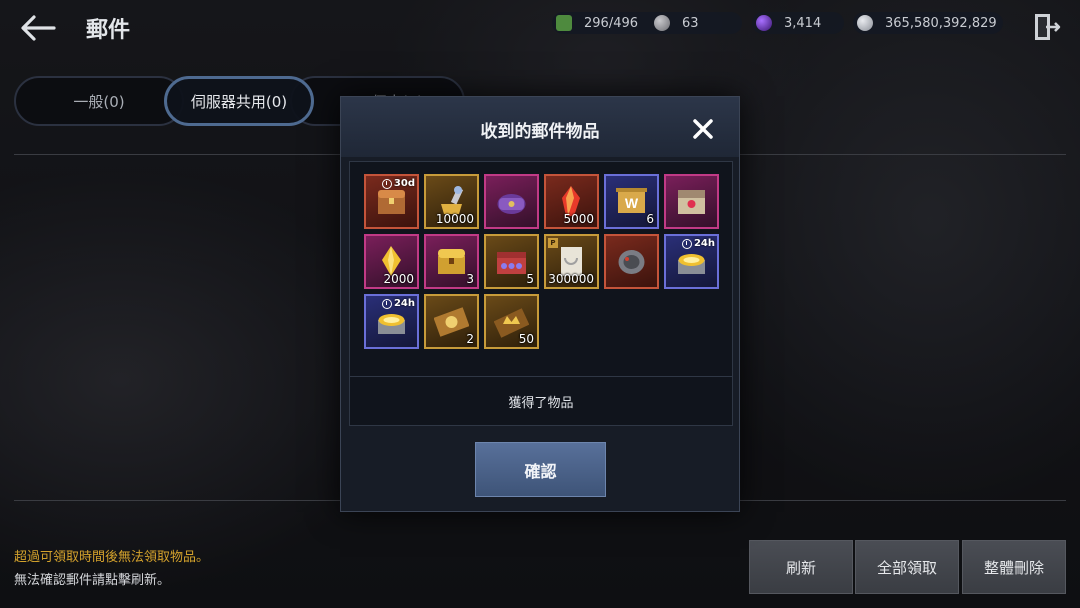 Image resolution: width=1080 pixels, height=608 pixels. What do you see at coordinates (92, 580) in the screenshot?
I see `refresh-notice: 無法確認郵件請點擊刷新。` at bounding box center [92, 580].